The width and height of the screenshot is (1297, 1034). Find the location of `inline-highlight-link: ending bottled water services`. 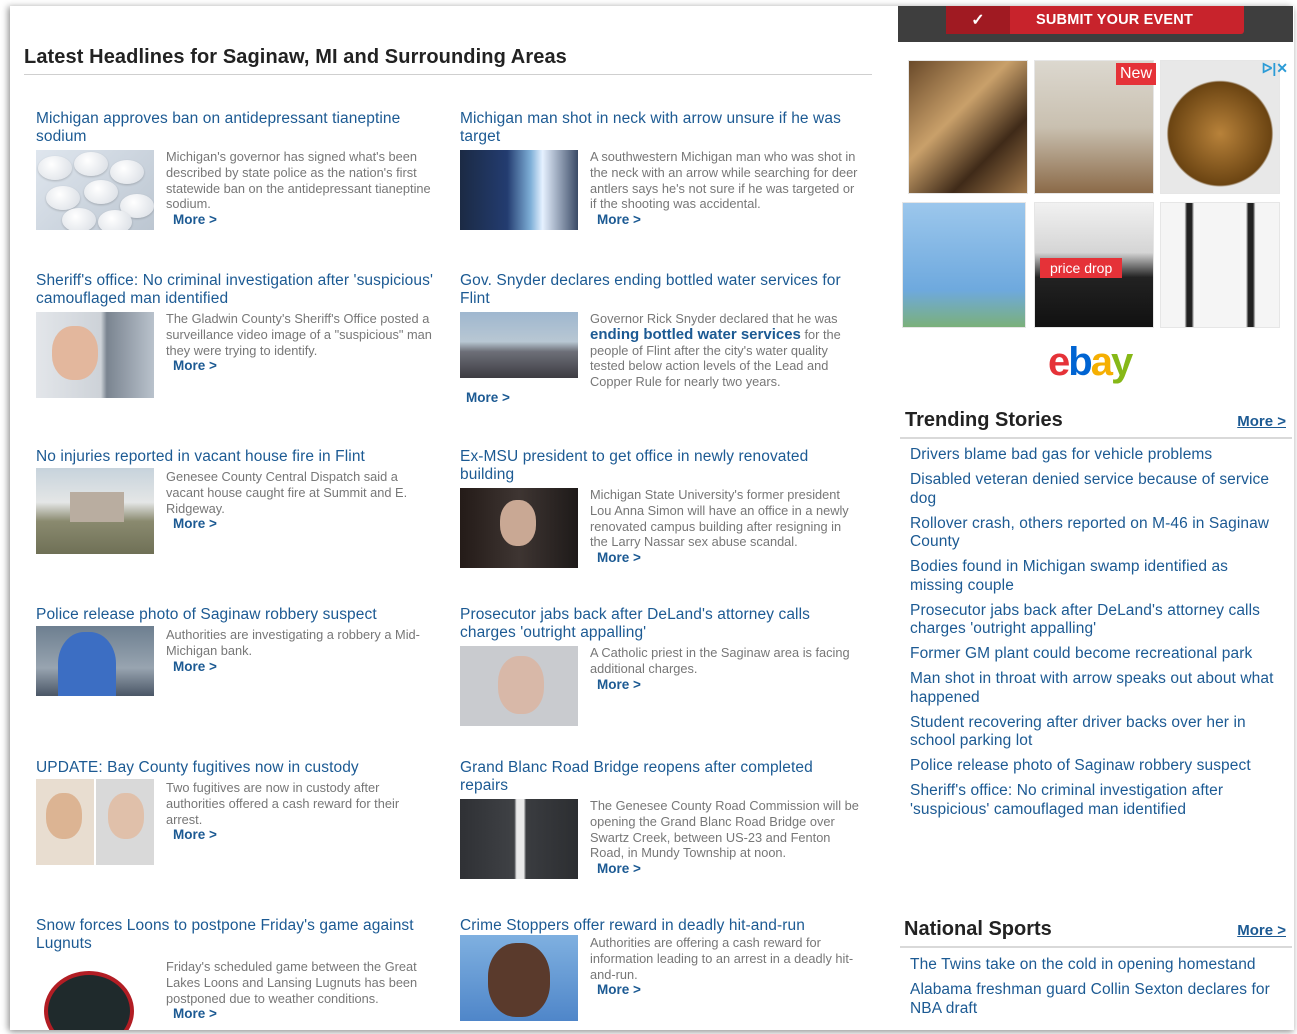

inline-highlight-link: ending bottled water services is located at coordinates (695, 334).